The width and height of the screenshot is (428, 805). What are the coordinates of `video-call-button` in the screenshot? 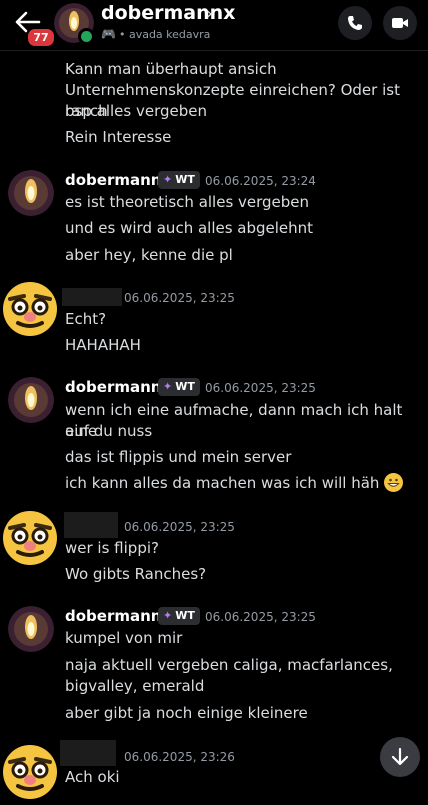 It's located at (400, 23).